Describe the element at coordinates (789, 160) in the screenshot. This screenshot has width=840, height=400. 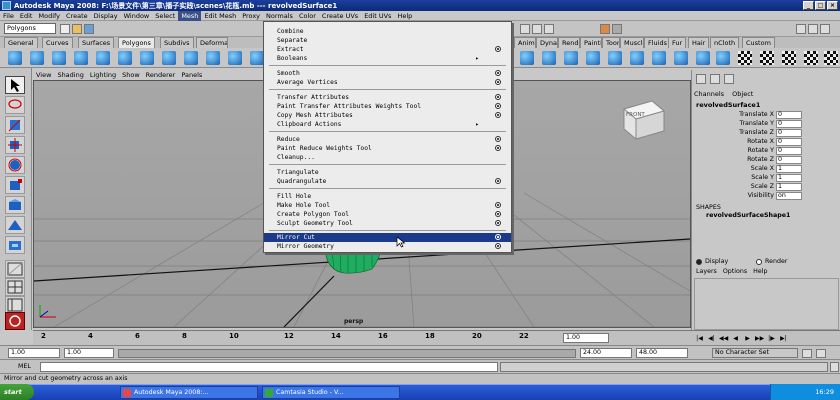
I see `rotate-z-field: 0` at that location.